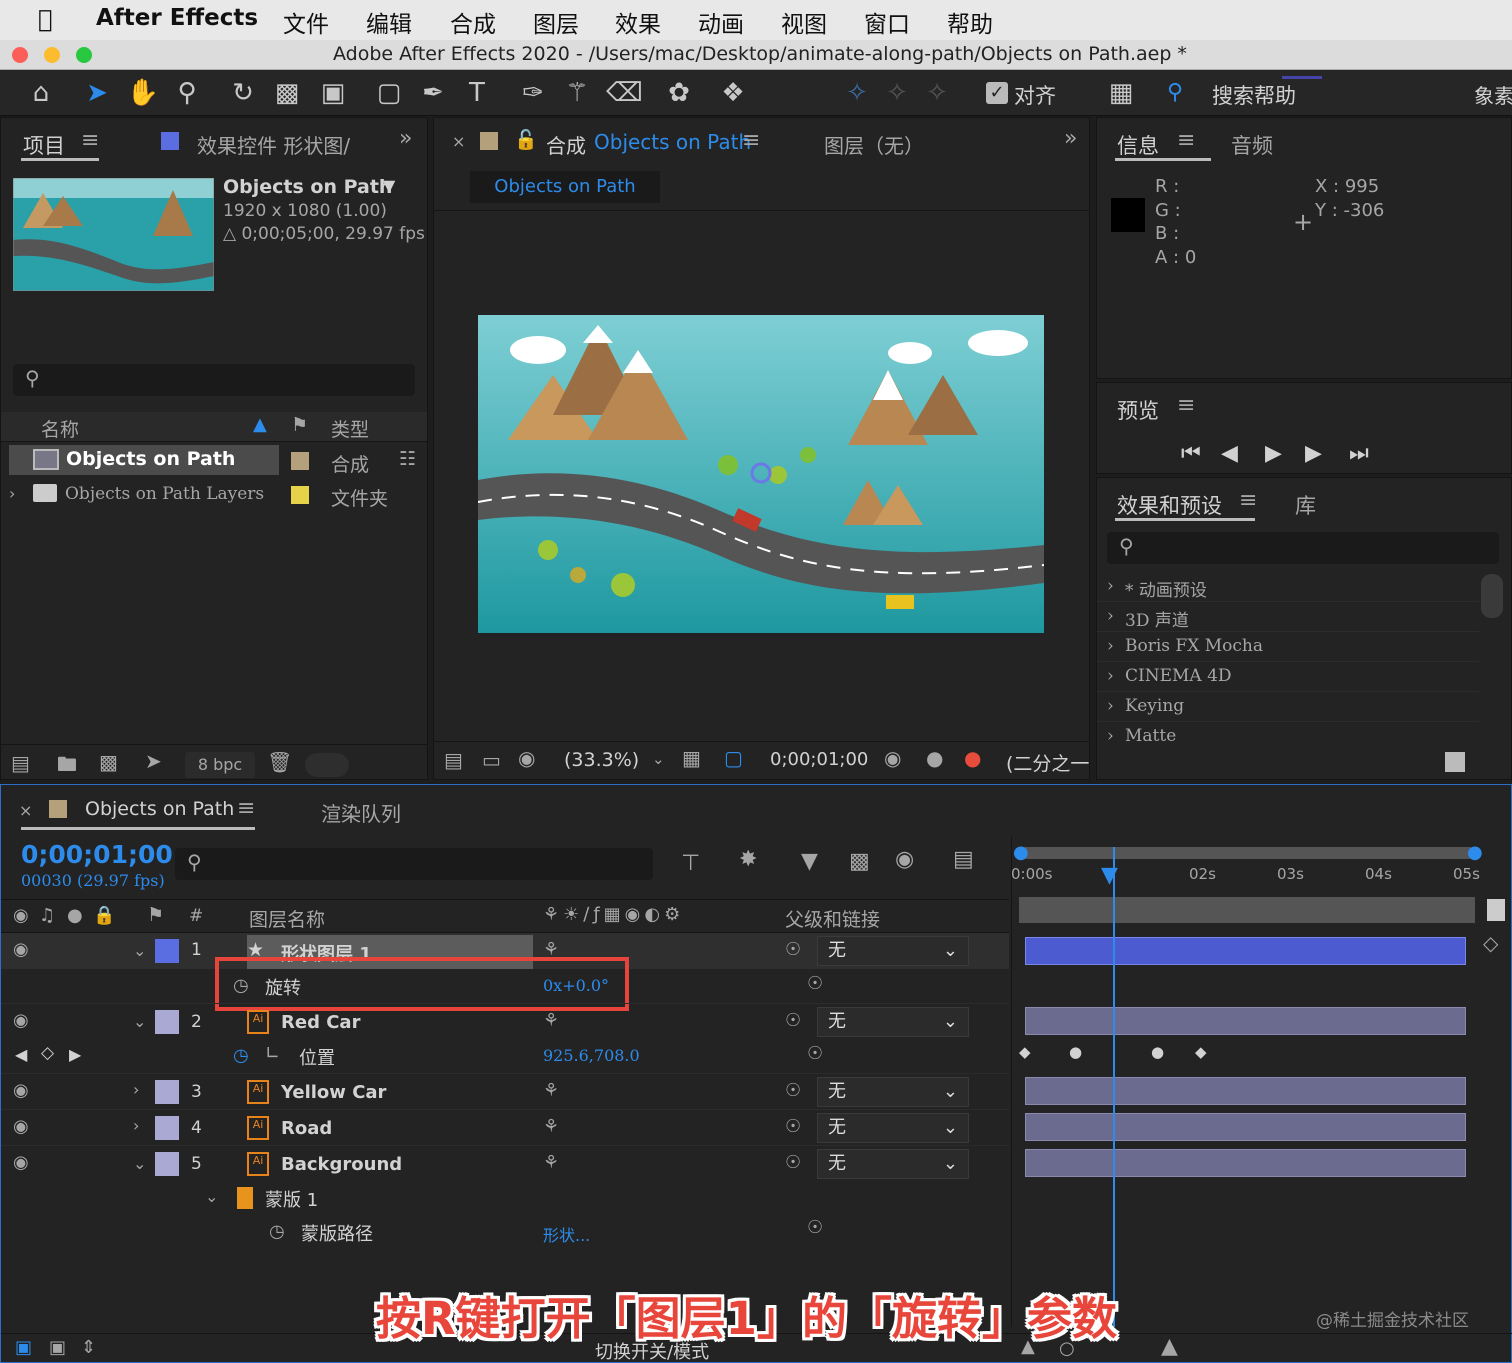  Describe the element at coordinates (320, 1022) in the screenshot. I see `layer-name: Red Car` at that location.